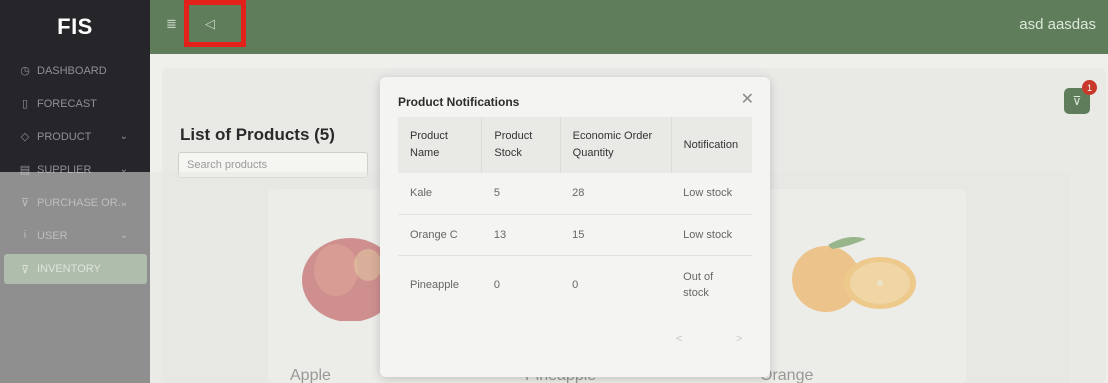  I want to click on sidebar-item-product: ◇ PRODUCT ⌄, so click(75, 136).